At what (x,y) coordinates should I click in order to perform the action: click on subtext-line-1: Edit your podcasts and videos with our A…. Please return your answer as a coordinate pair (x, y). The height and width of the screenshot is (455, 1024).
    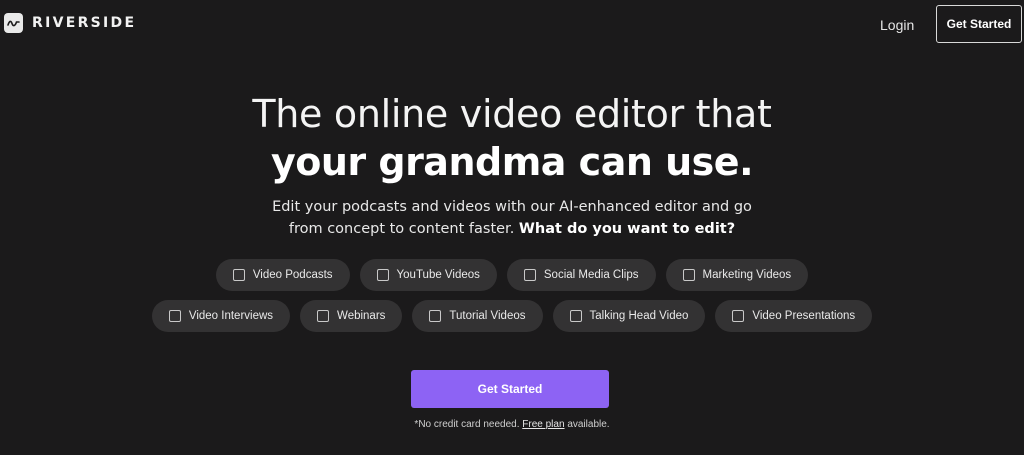
    Looking at the image, I should click on (512, 207).